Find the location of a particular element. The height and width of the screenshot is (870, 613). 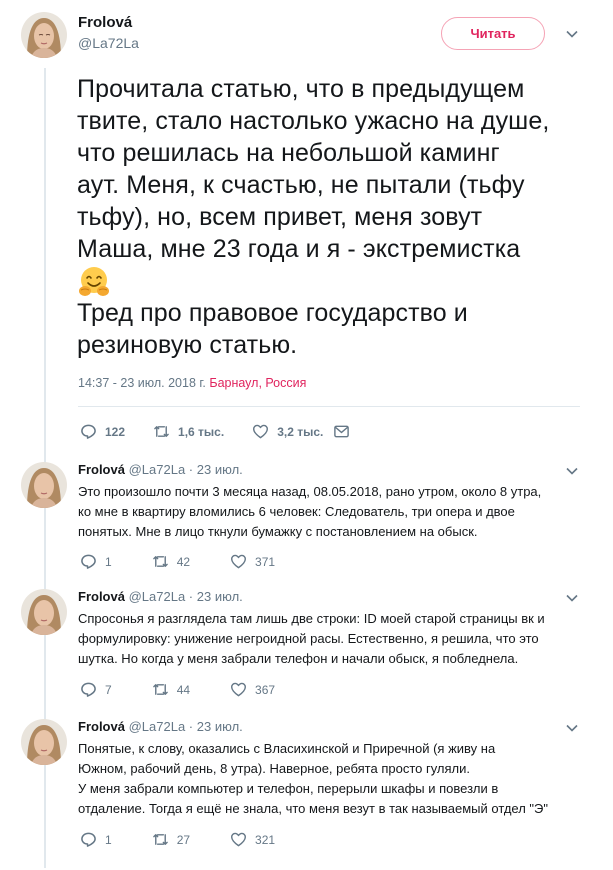

like-count: 3,2 тыс. is located at coordinates (300, 431).